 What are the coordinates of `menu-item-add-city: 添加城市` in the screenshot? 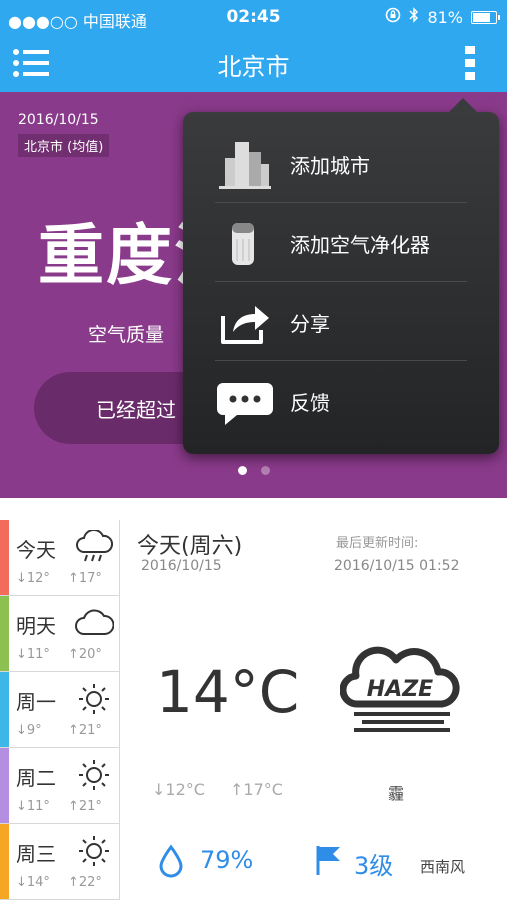 It's located at (341, 163).